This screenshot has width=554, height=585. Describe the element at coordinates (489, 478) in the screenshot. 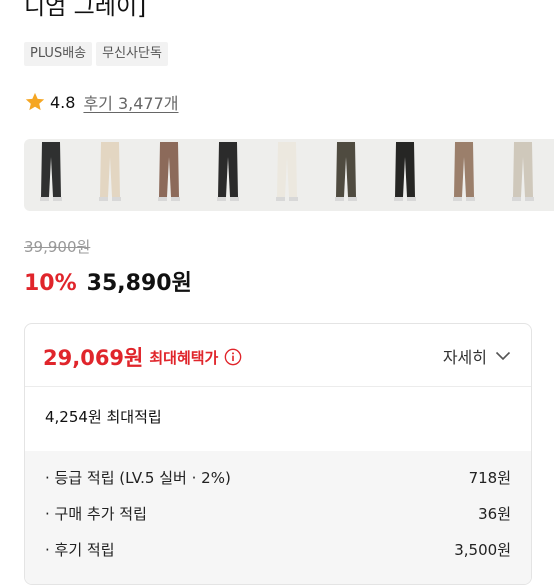

I see `points-row-value: 718원` at that location.